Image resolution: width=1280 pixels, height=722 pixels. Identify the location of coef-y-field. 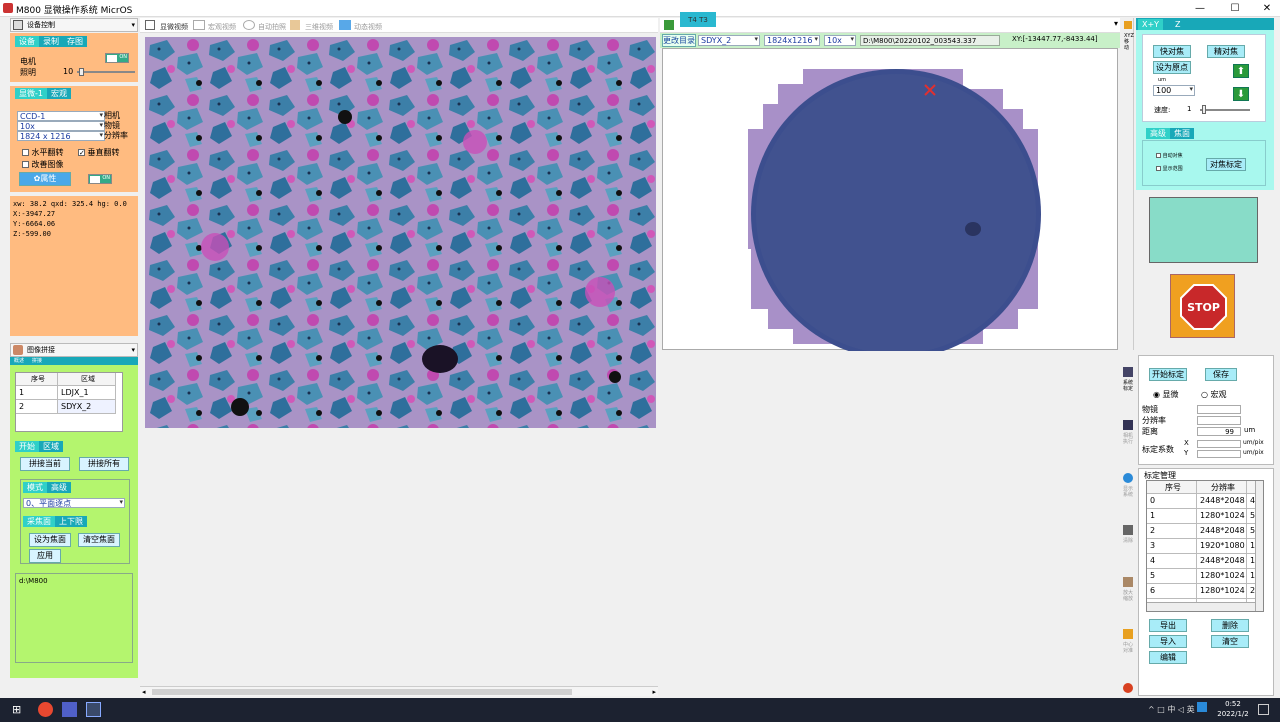
(1219, 454).